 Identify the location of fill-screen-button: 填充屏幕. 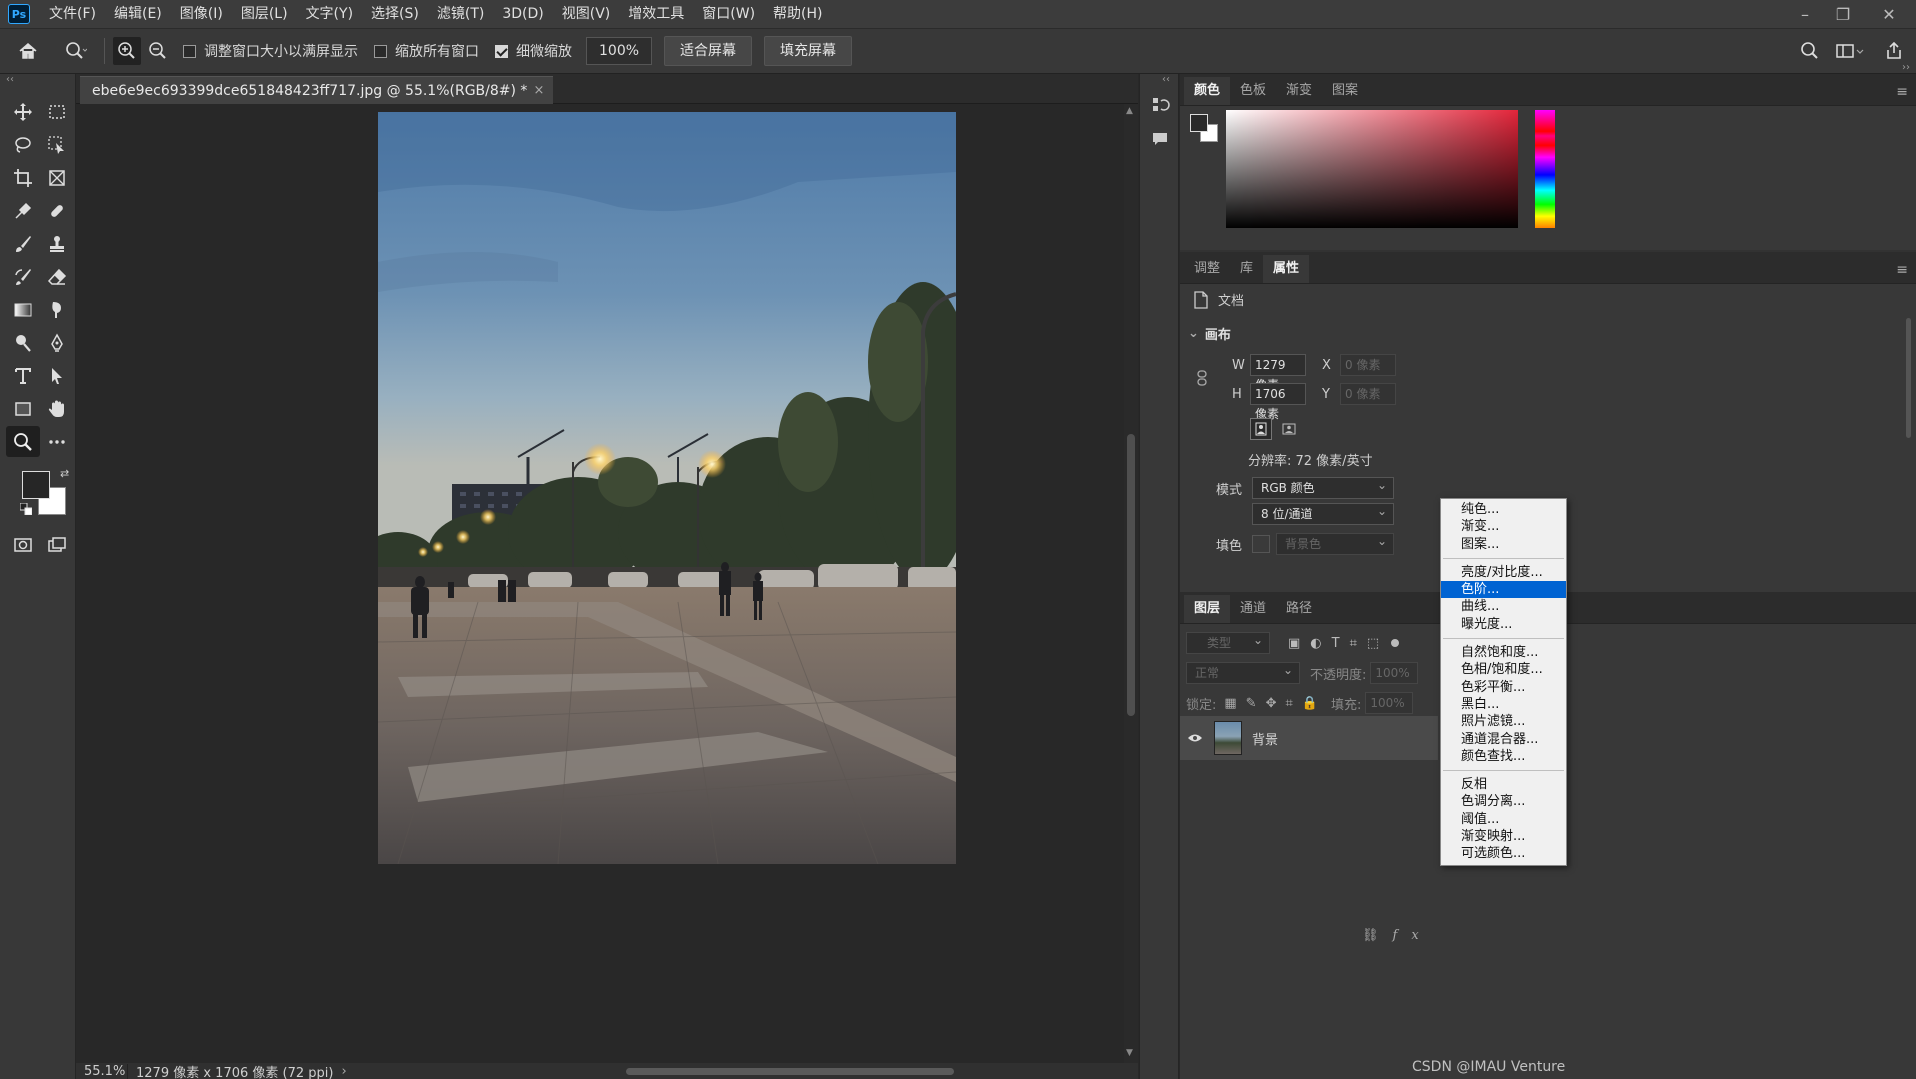
(808, 51).